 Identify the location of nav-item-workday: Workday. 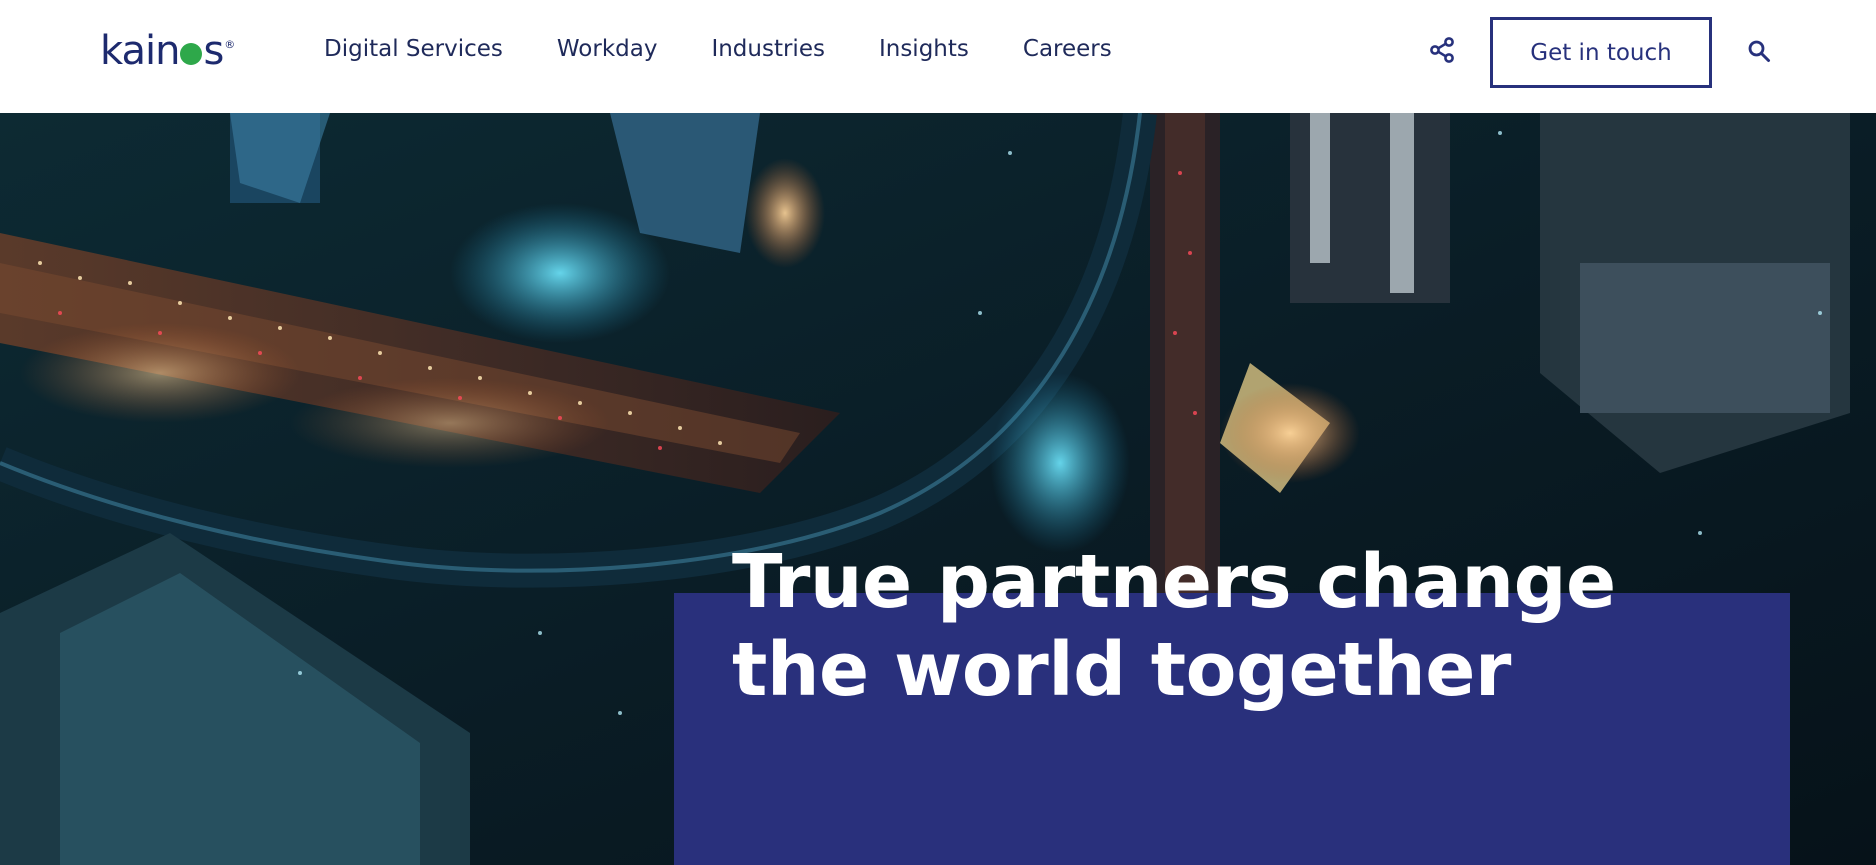
(607, 49).